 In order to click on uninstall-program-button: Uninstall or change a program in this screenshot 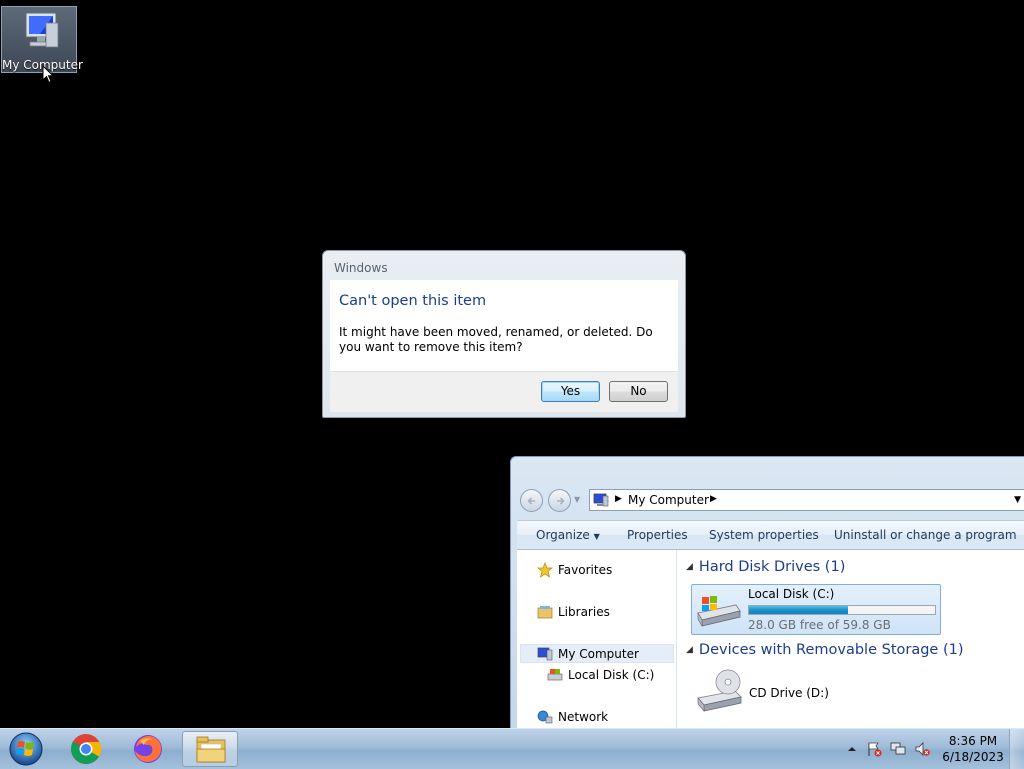, I will do `click(925, 535)`.